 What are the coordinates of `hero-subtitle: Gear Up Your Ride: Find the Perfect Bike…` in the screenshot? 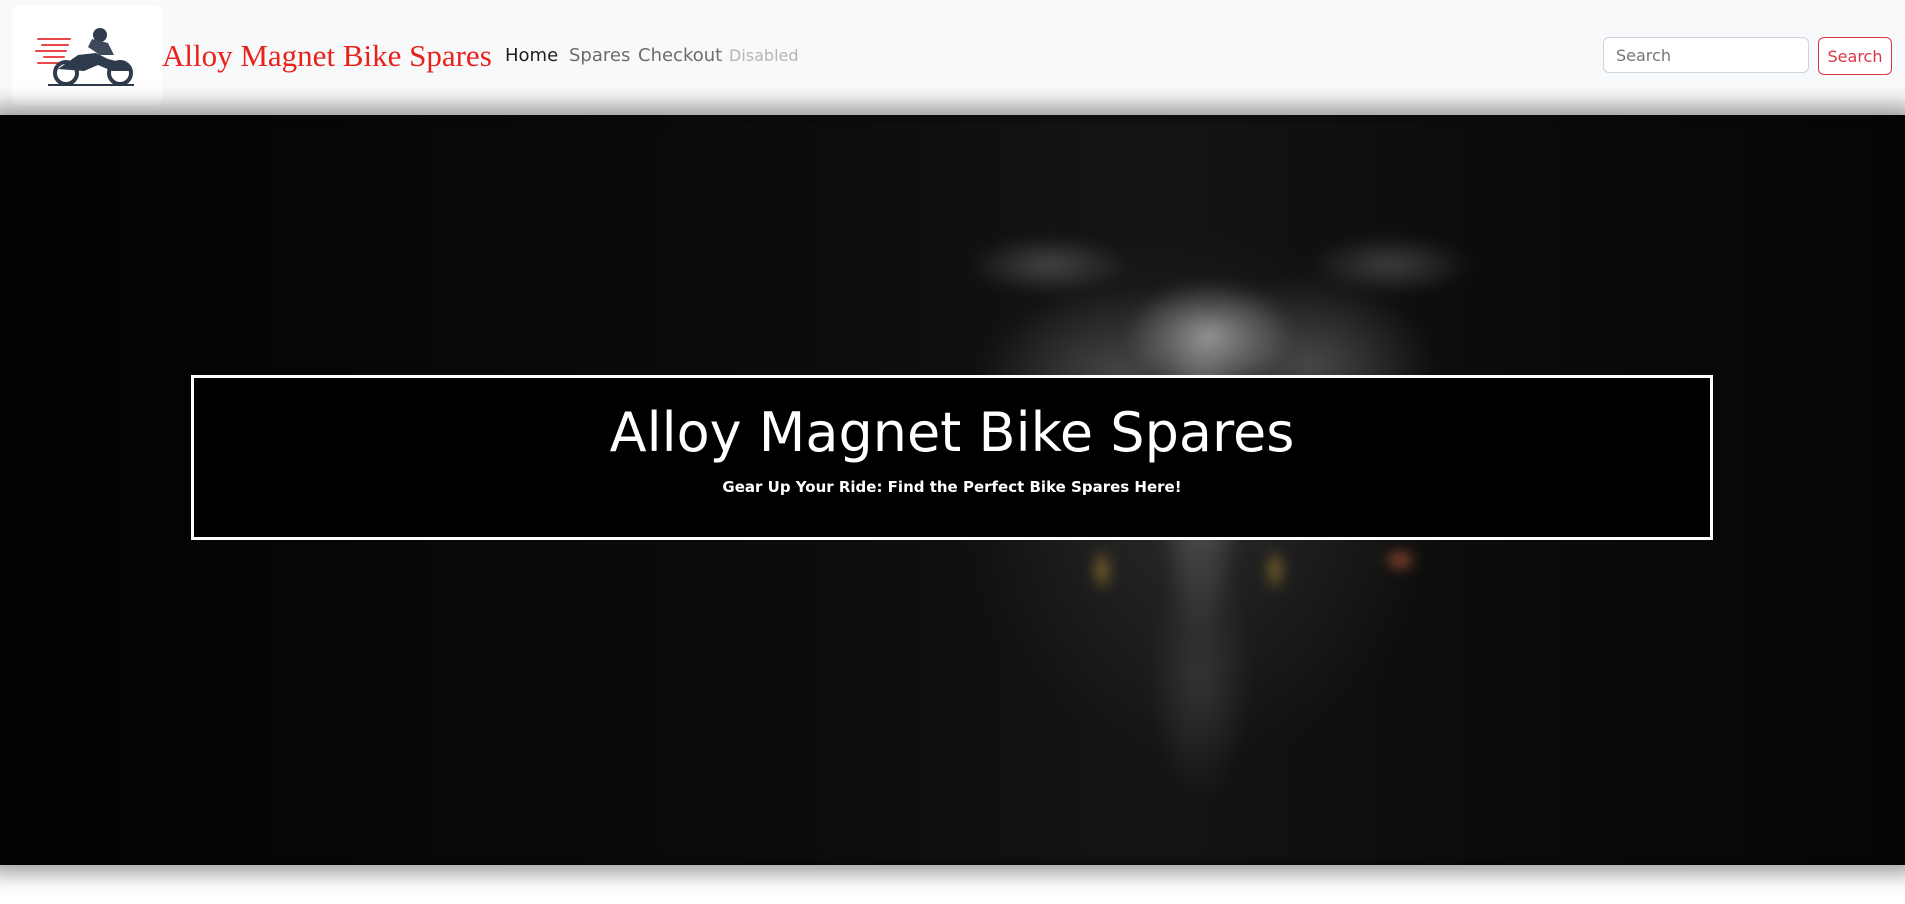 It's located at (952, 487).